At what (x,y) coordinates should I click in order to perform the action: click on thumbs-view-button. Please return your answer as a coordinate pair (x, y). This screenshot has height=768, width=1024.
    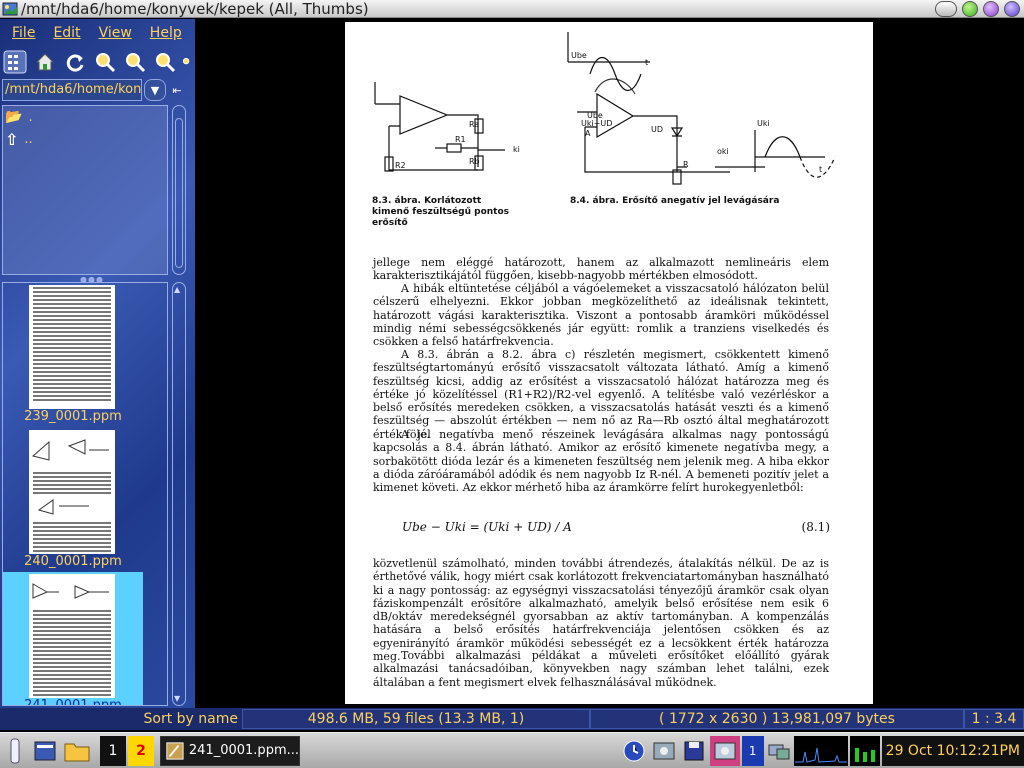
    Looking at the image, I should click on (15, 62).